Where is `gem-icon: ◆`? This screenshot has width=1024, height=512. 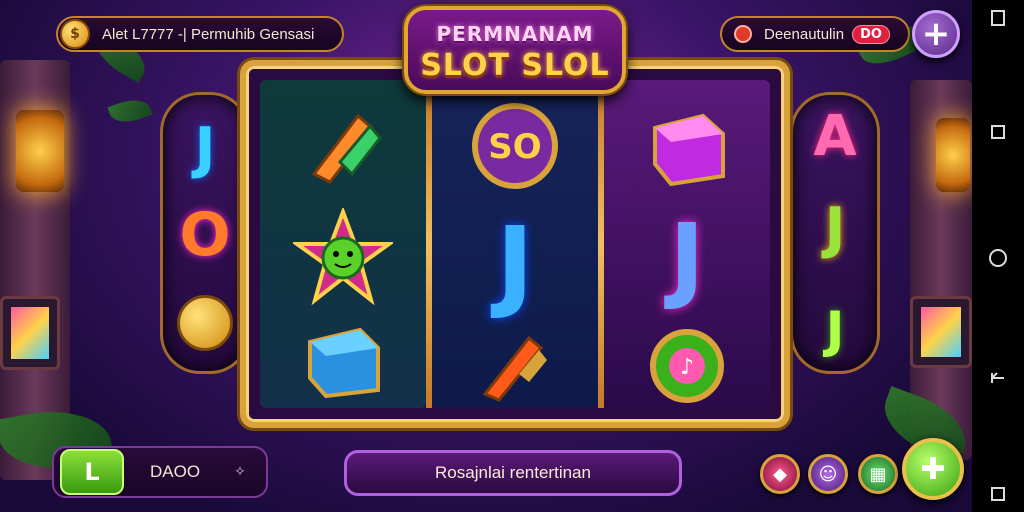
gem-icon: ◆ is located at coordinates (780, 474).